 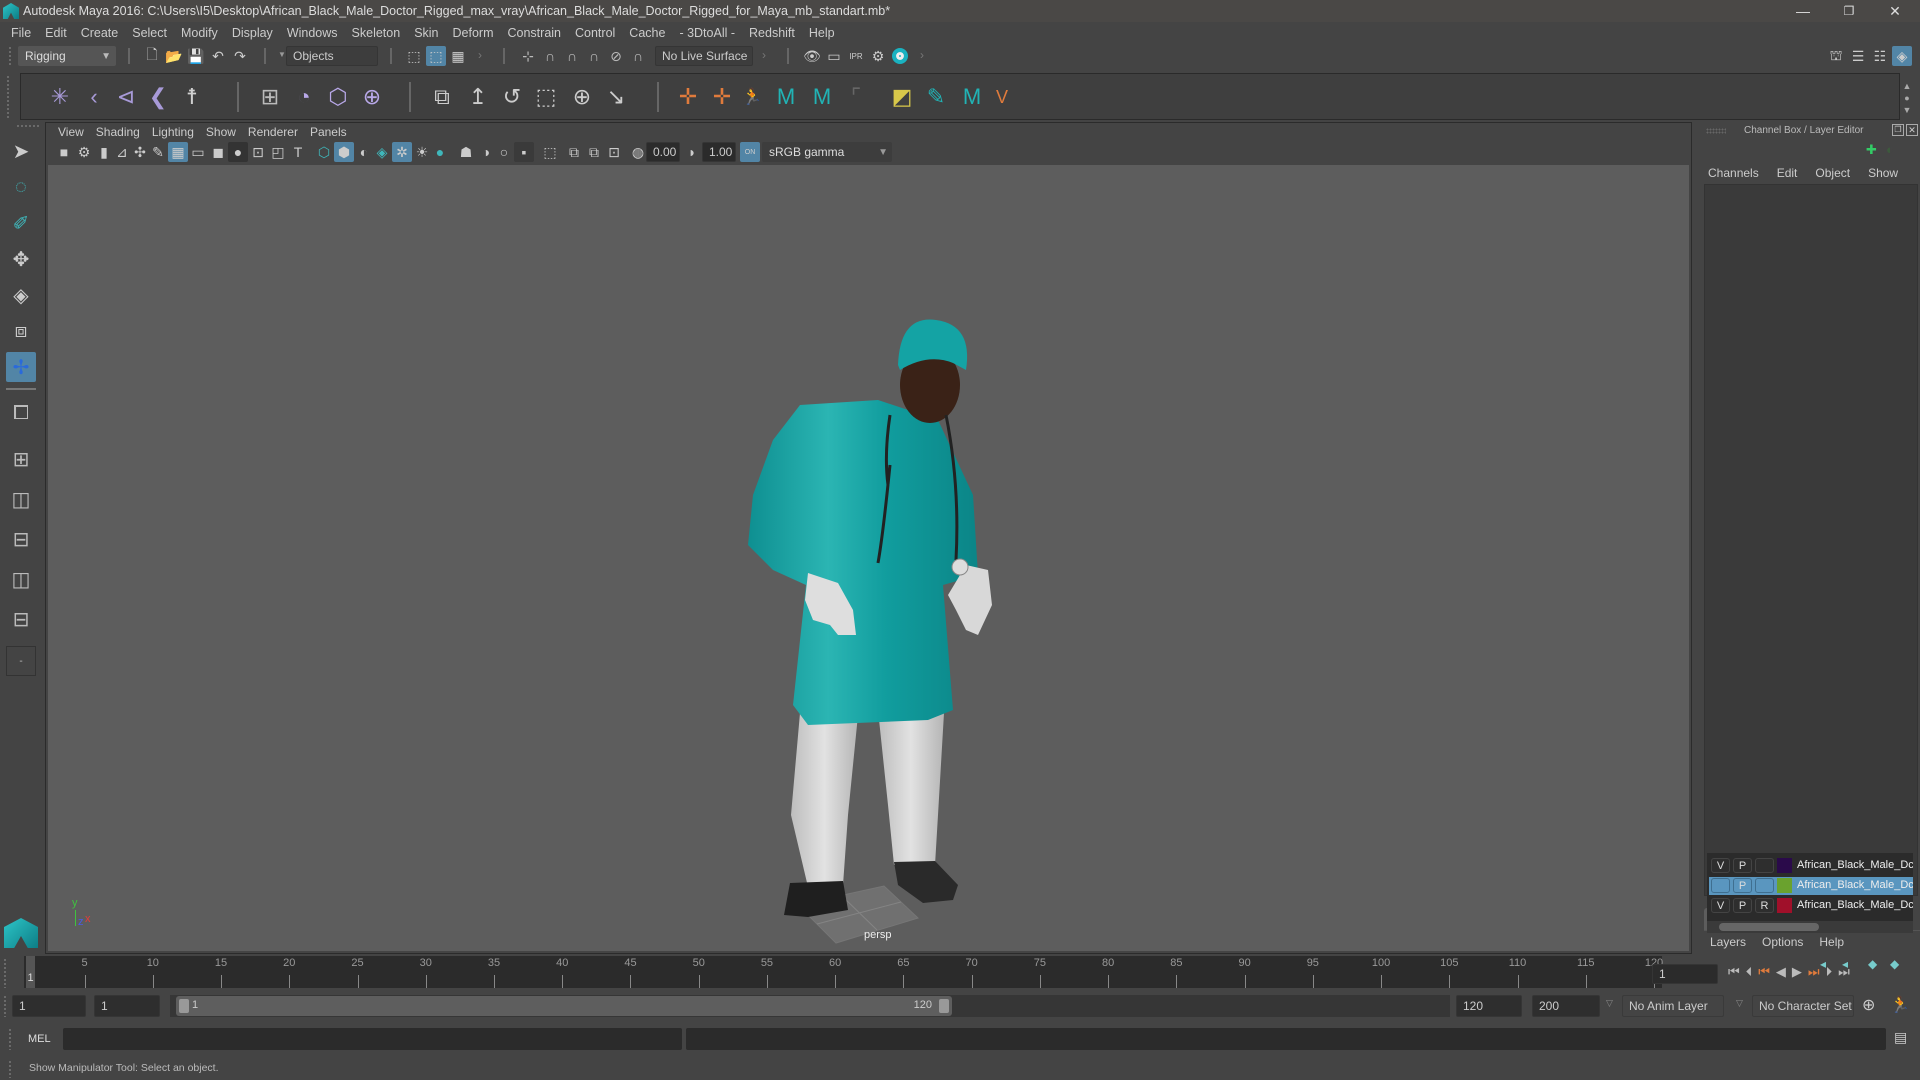 I want to click on xray-icon: ⧉, so click(x=574, y=152).